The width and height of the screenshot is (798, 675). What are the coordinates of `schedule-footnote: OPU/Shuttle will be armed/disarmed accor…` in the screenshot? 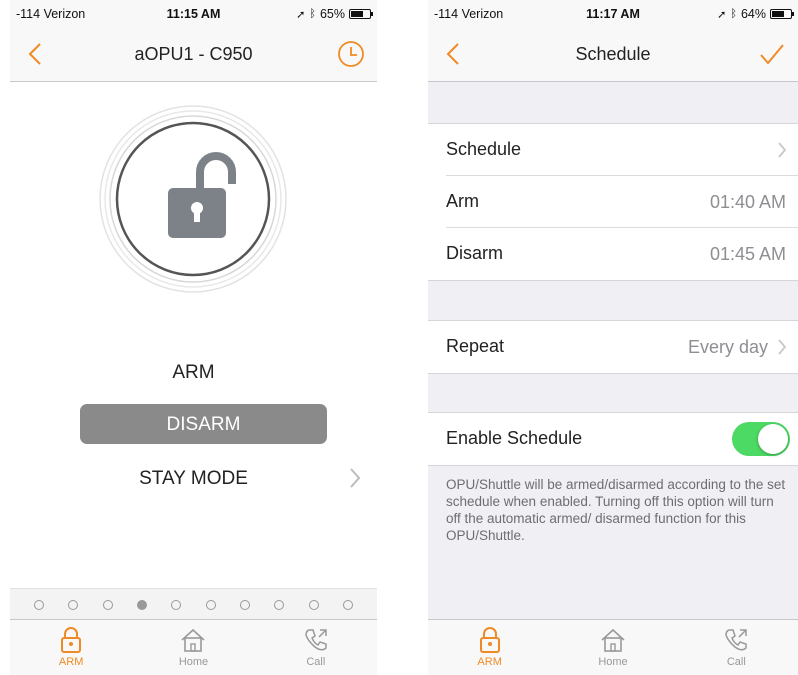 It's located at (616, 510).